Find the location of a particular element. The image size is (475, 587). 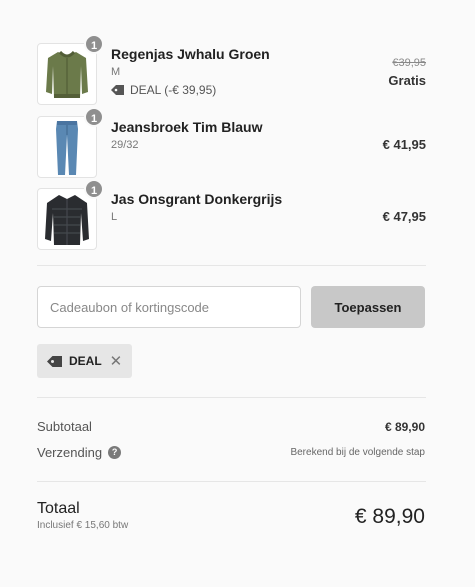

shipping-label: Verzending ? is located at coordinates (79, 452).